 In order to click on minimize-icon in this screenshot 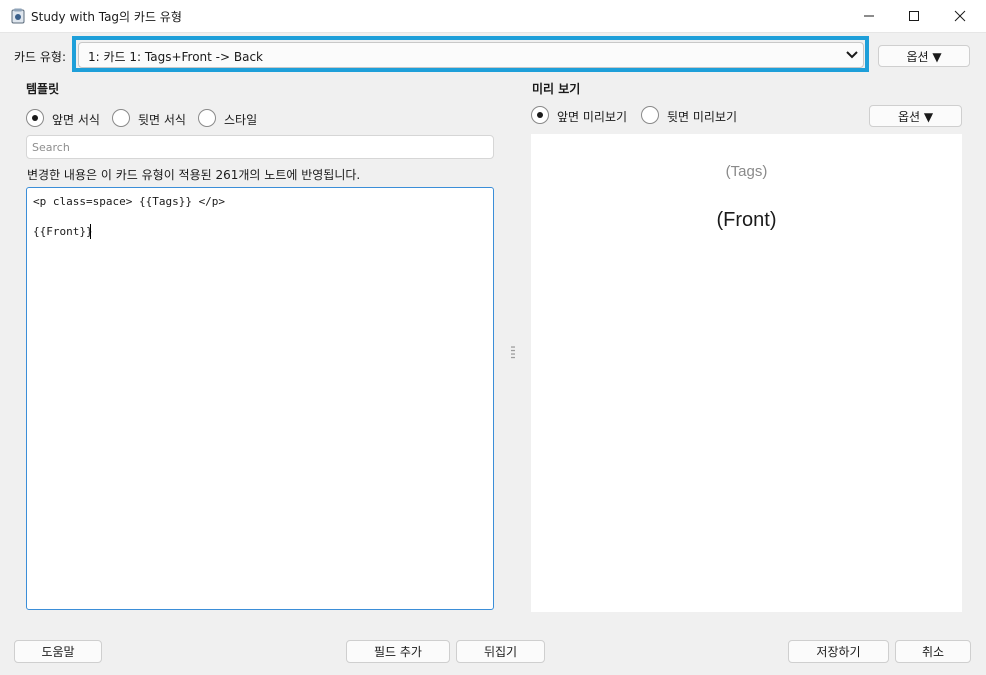, I will do `click(869, 16)`.